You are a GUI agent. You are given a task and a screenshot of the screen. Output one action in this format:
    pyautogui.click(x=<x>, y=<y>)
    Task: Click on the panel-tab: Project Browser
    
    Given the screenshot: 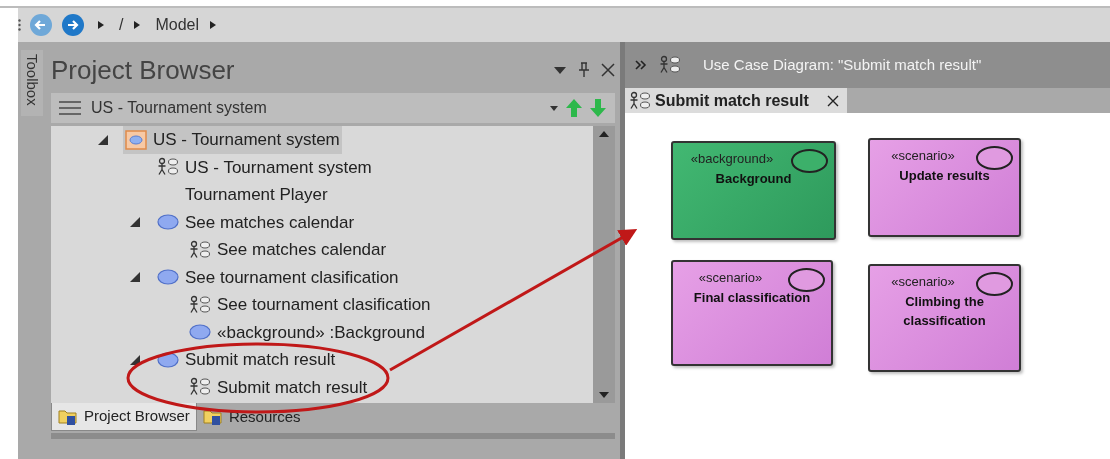 What is the action you would take?
    pyautogui.click(x=124, y=417)
    